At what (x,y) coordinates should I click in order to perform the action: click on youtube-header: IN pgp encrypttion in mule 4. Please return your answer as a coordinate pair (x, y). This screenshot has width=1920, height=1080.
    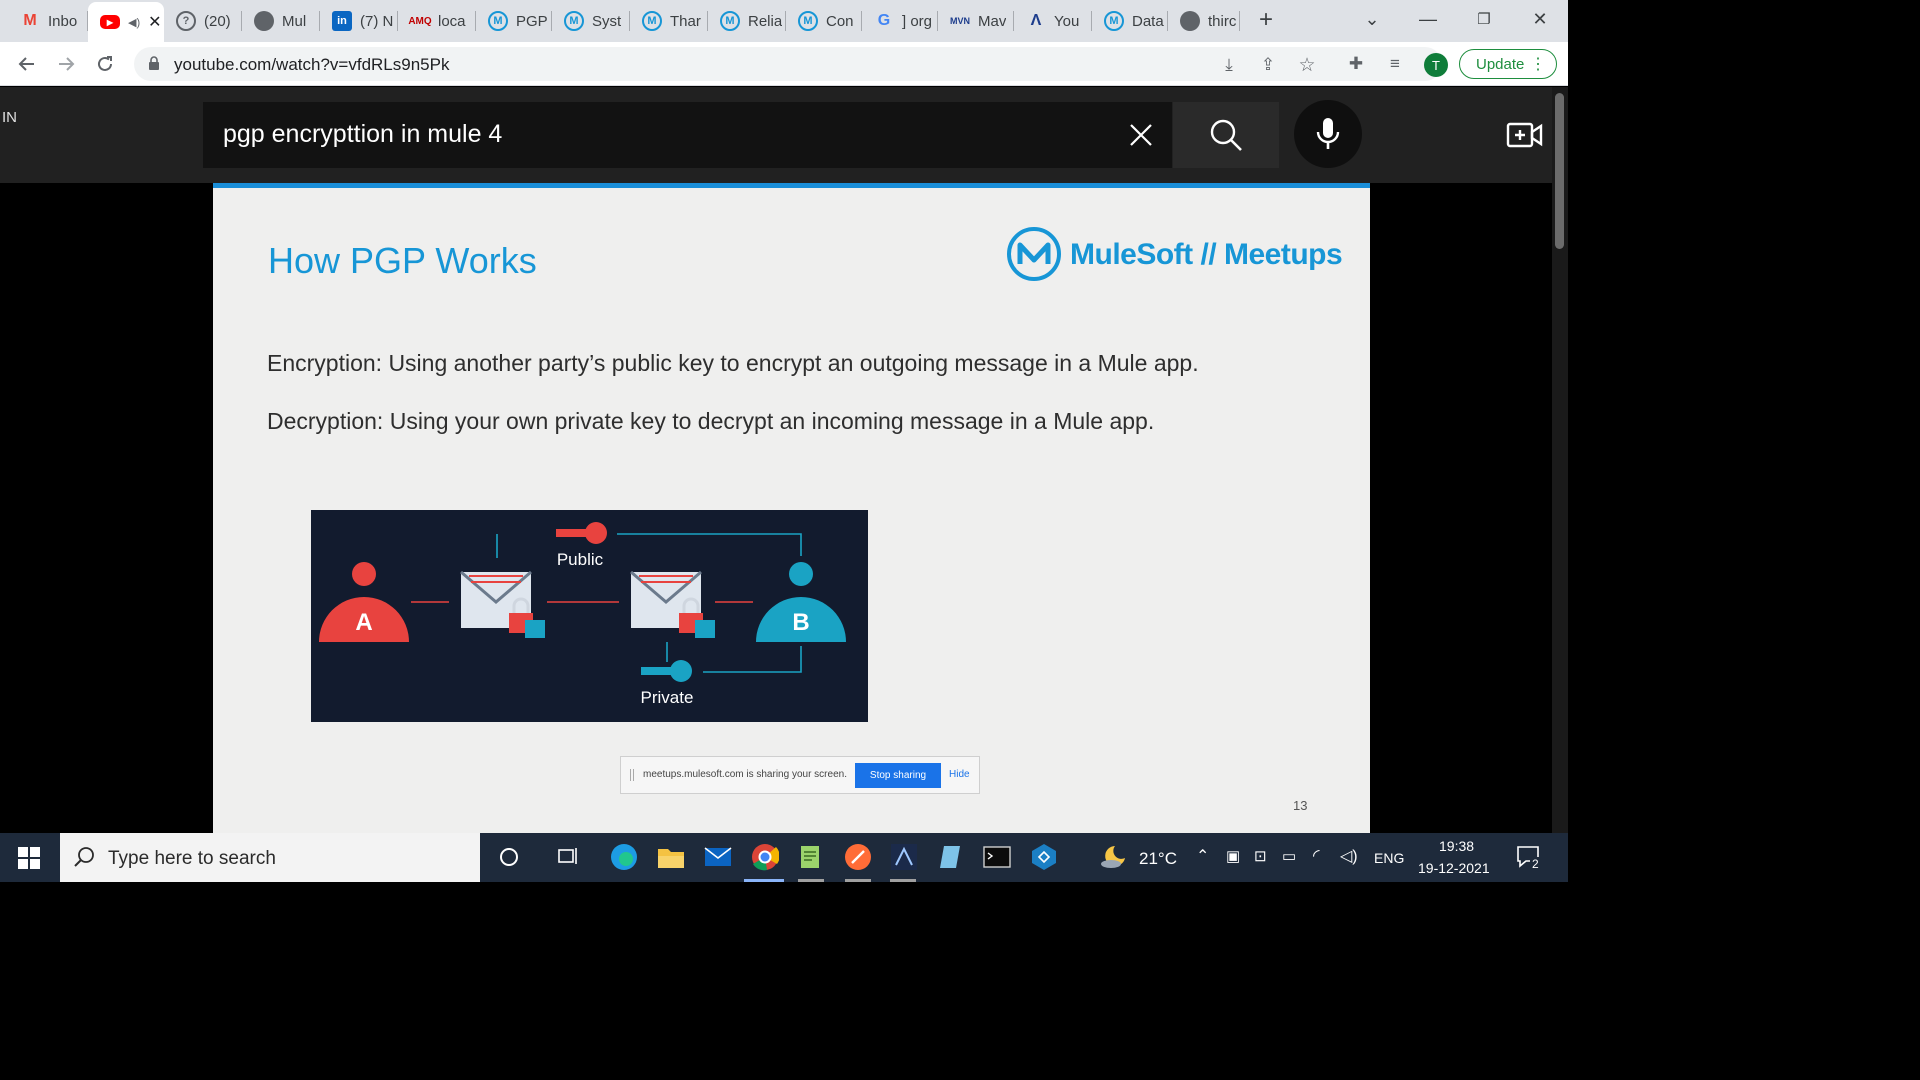
    Looking at the image, I should click on (776, 135).